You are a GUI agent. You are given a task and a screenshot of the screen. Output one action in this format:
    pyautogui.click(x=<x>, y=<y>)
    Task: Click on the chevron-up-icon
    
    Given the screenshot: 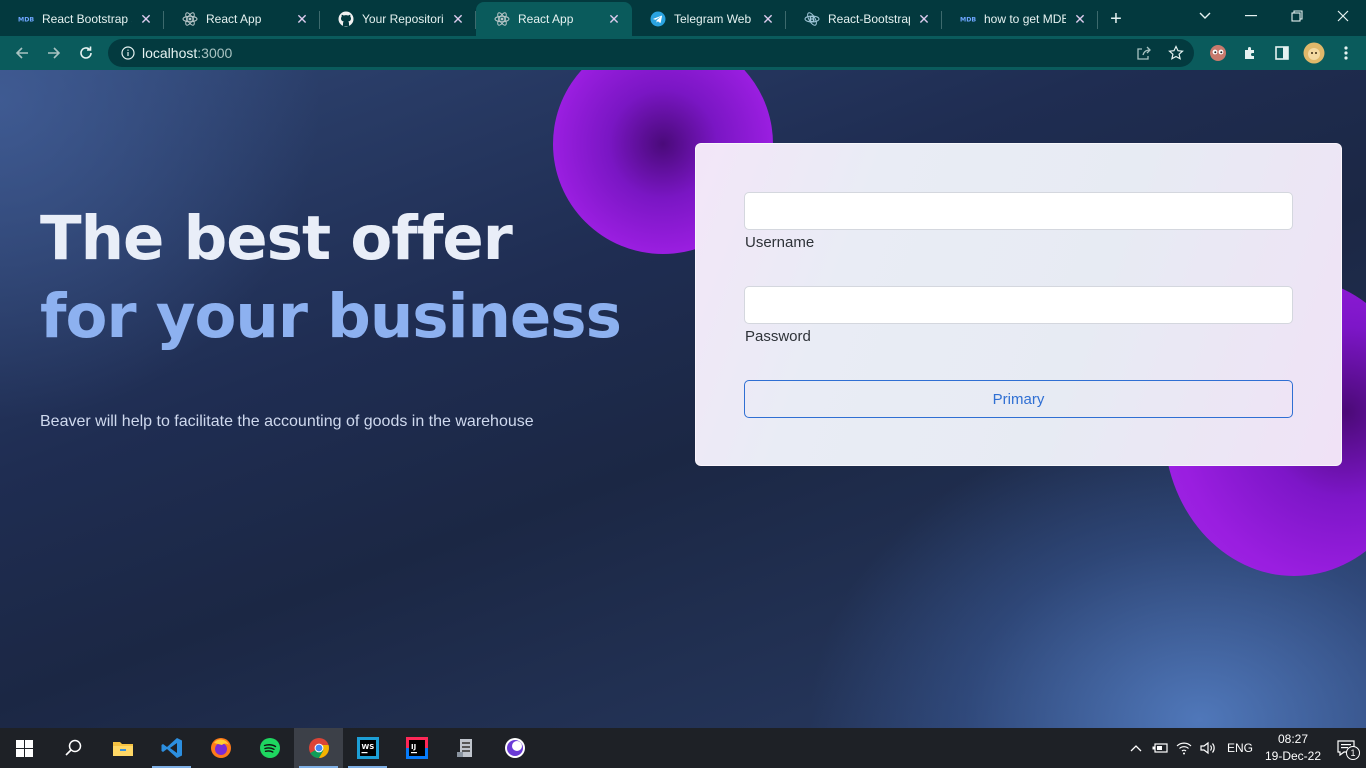 What is the action you would take?
    pyautogui.click(x=1136, y=748)
    